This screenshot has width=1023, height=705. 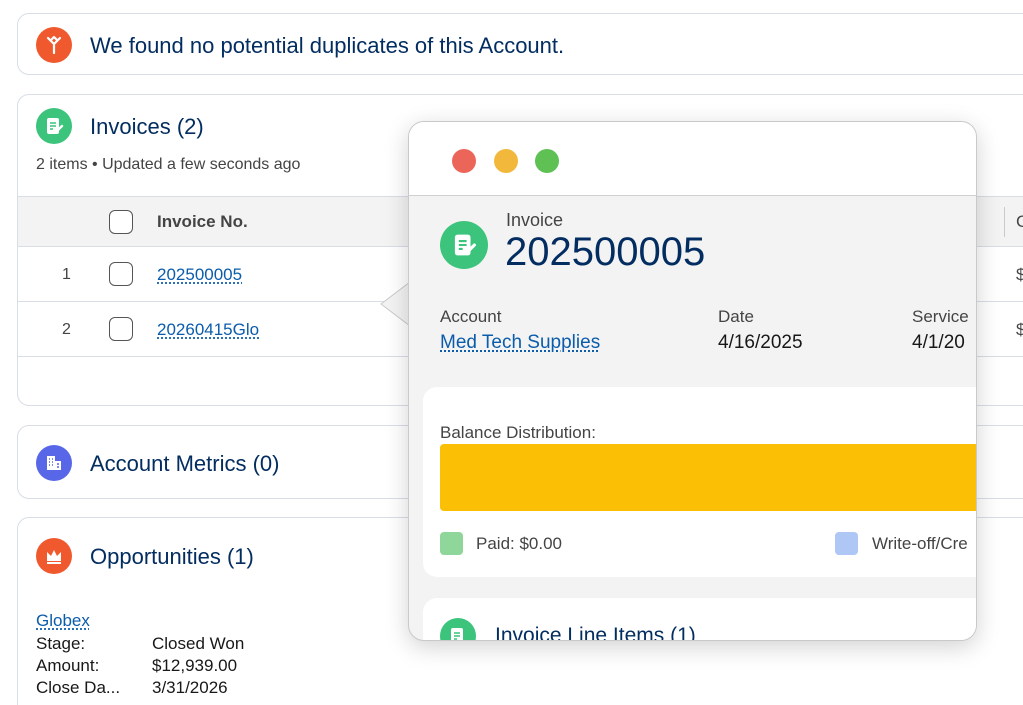 What do you see at coordinates (920, 543) in the screenshot?
I see `write-off-legend-label: Write-off/Cre` at bounding box center [920, 543].